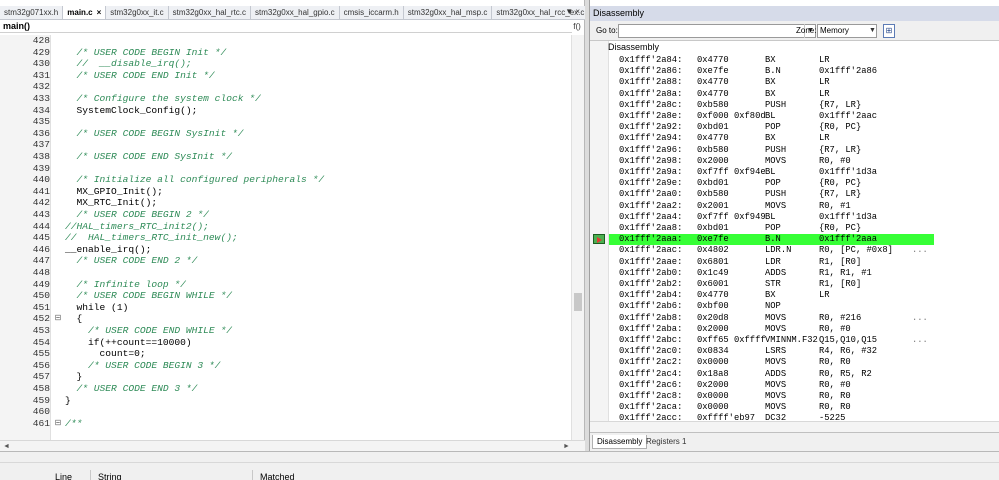  What do you see at coordinates (285, 296) in the screenshot?
I see `code-line: 450 /* USER CODE BEGIN WHILE */` at bounding box center [285, 296].